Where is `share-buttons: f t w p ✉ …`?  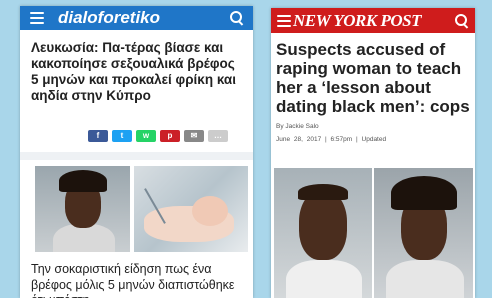
share-buttons: f t w p ✉ … is located at coordinates (158, 136).